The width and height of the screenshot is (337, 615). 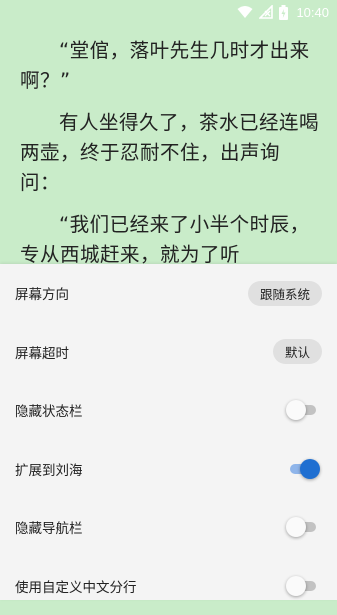 I want to click on setting-extend-to-notch: 扩展到刘海, so click(x=168, y=469).